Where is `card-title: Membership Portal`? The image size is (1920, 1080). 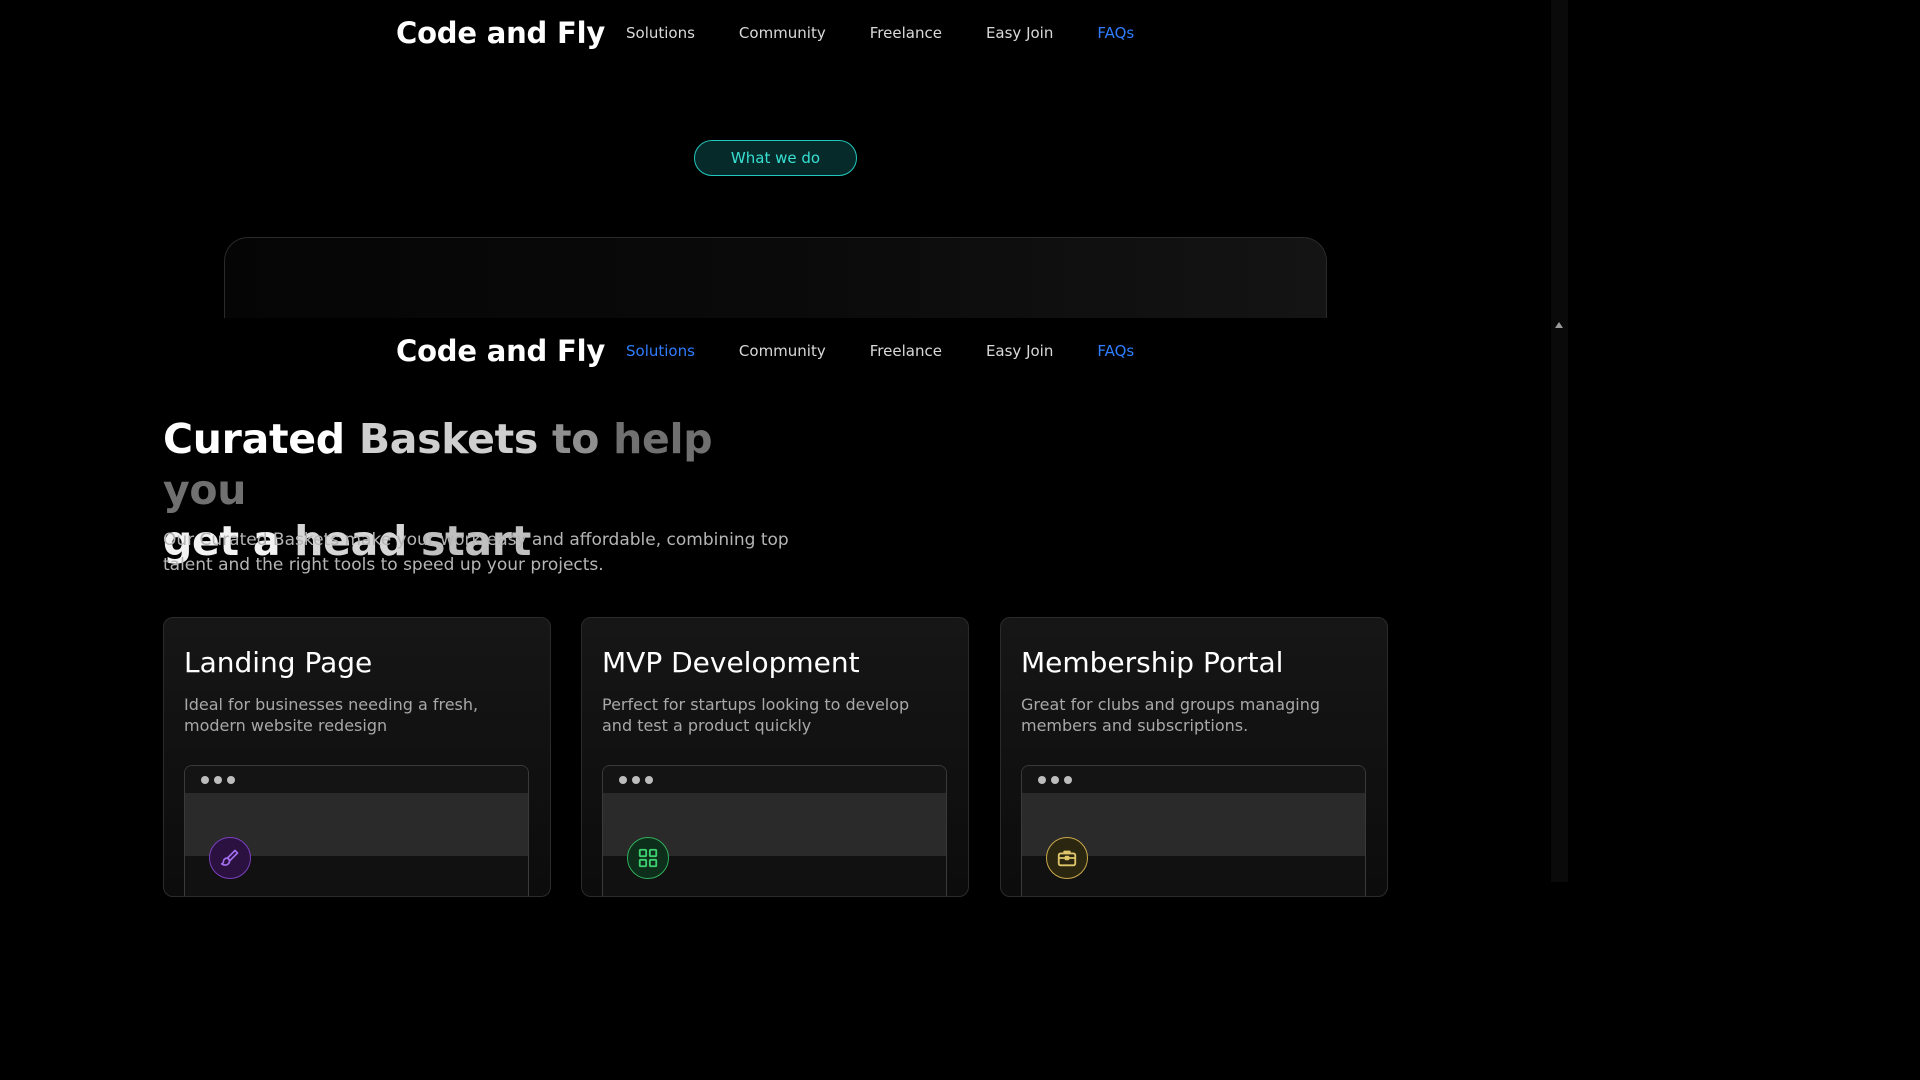
card-title: Membership Portal is located at coordinates (1152, 662).